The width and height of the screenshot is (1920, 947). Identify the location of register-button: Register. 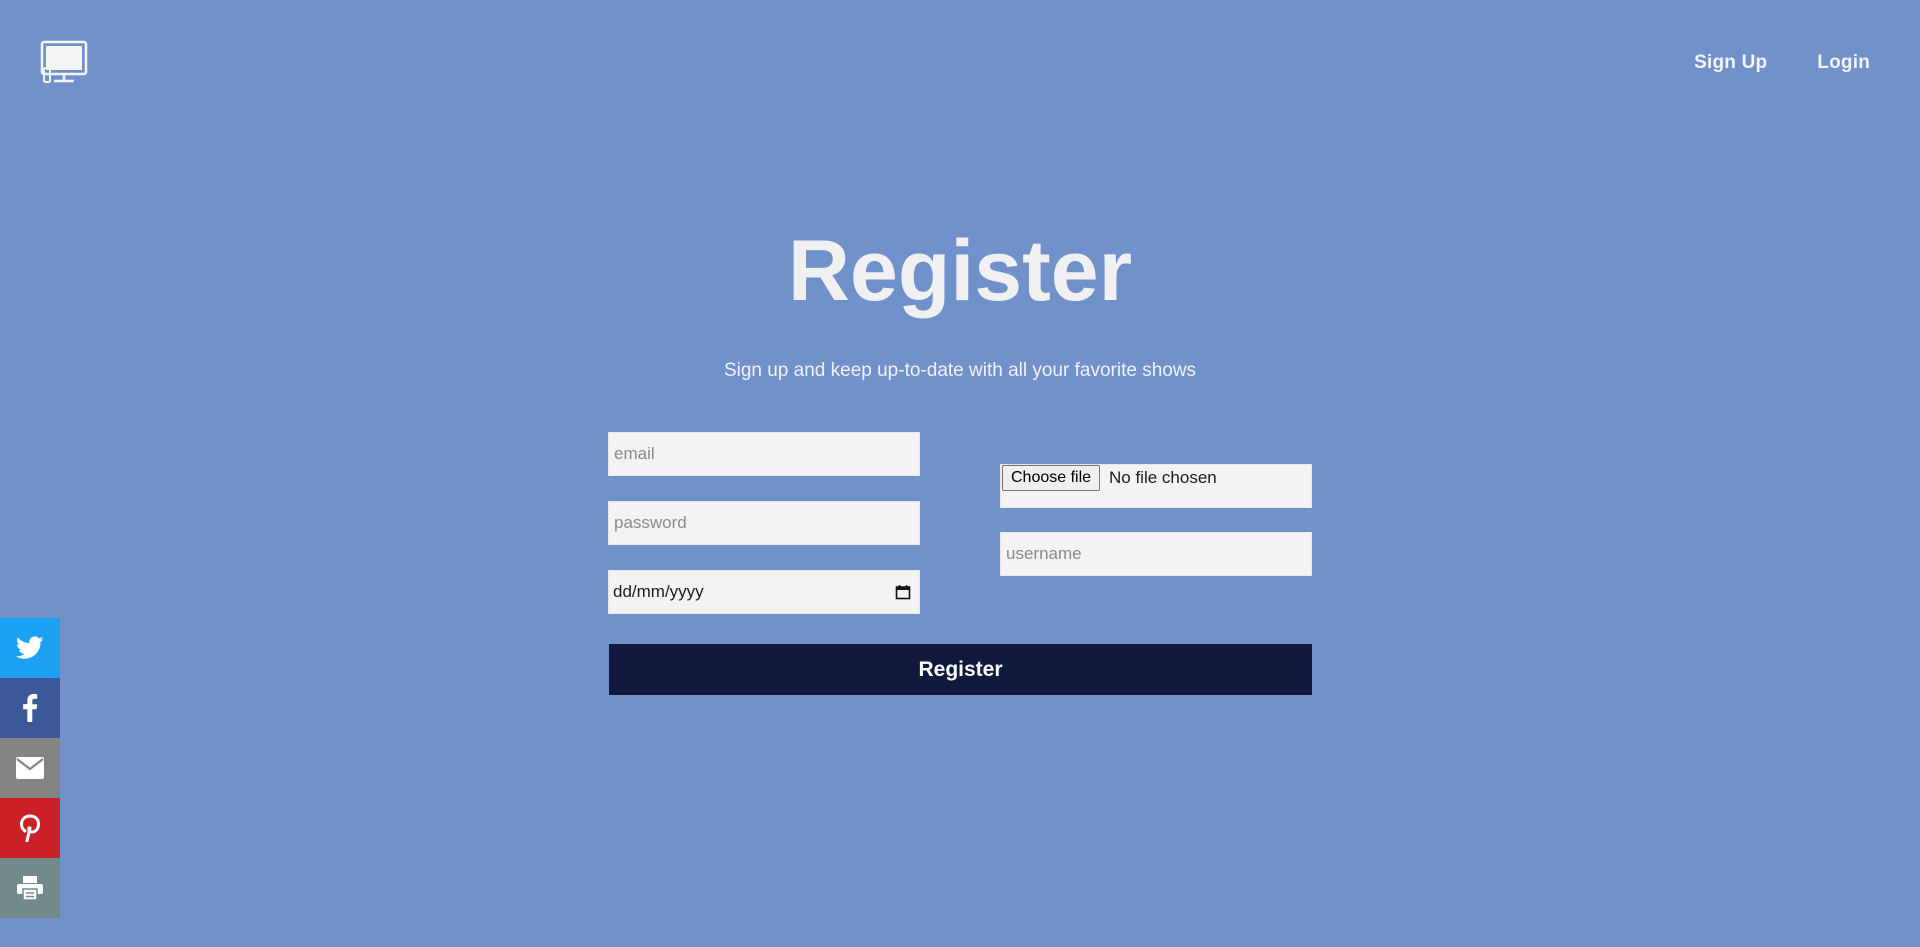
(960, 669).